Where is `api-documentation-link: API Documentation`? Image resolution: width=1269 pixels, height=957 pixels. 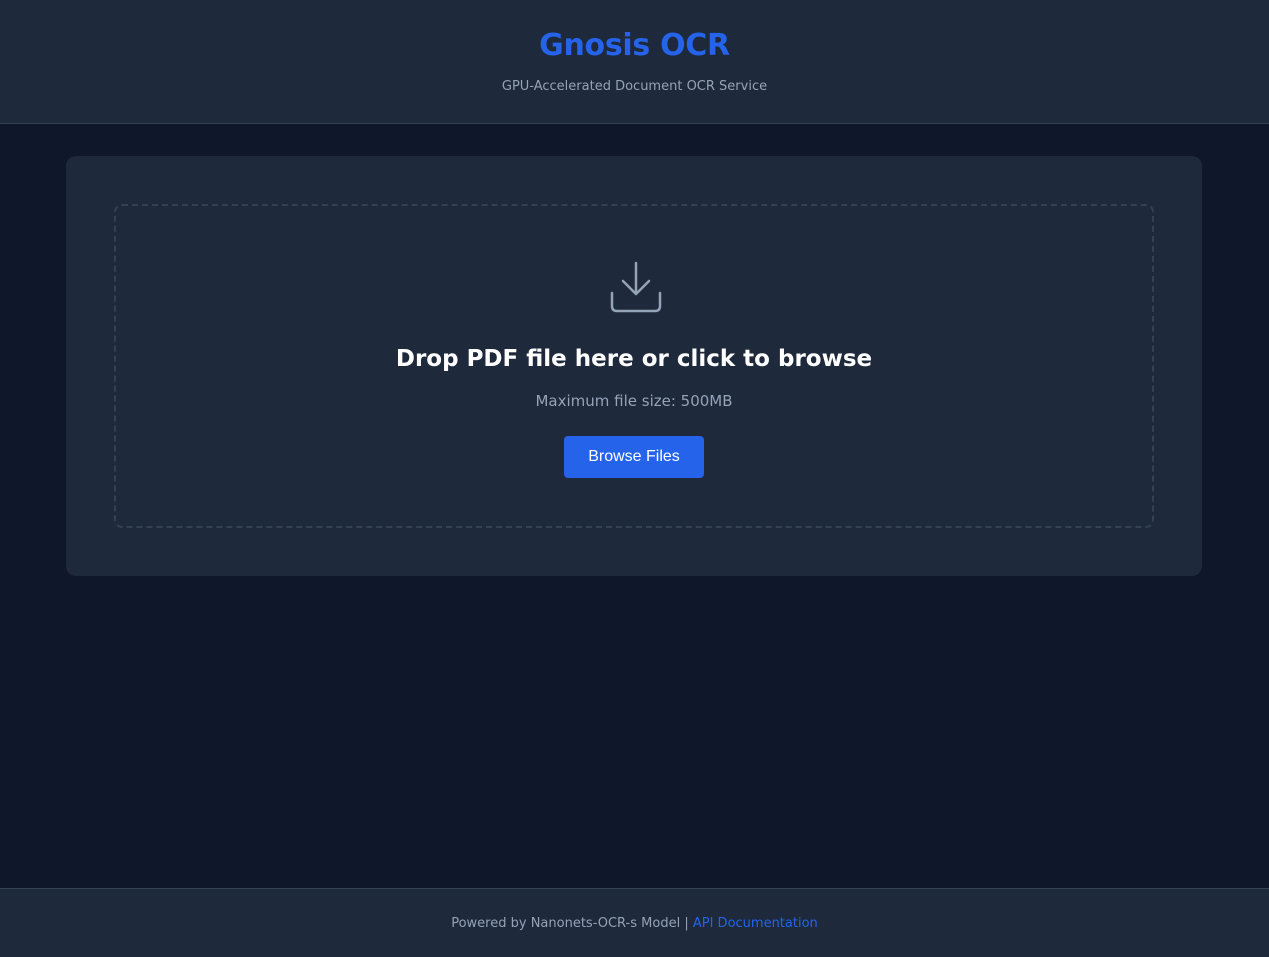
api-documentation-link: API Documentation is located at coordinates (755, 923).